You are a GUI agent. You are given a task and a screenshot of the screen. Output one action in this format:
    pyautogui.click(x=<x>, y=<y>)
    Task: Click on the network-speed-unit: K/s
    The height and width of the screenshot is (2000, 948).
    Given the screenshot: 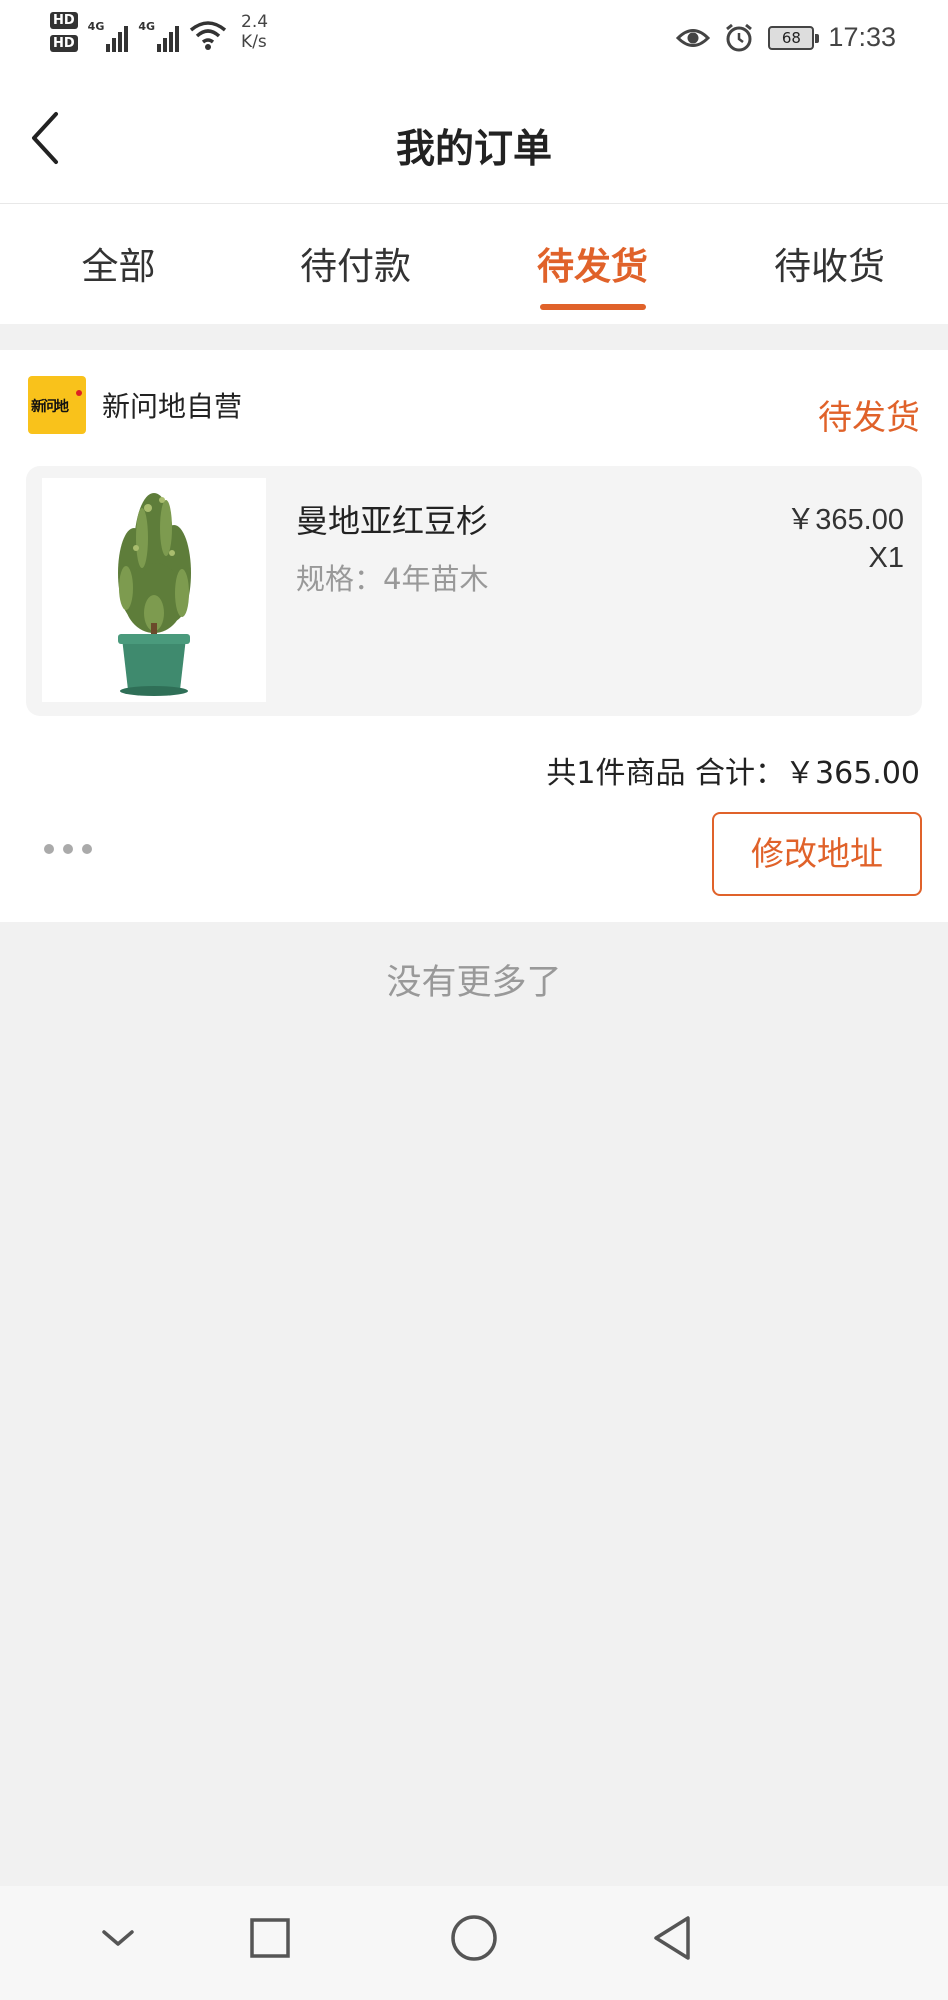 What is the action you would take?
    pyautogui.click(x=254, y=42)
    